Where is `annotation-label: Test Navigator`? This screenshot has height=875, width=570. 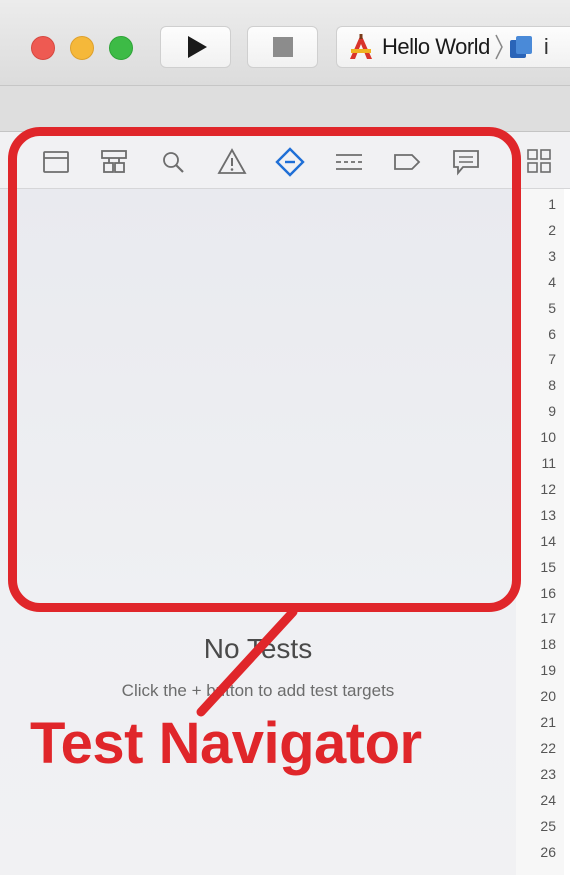
annotation-label: Test Navigator is located at coordinates (226, 743).